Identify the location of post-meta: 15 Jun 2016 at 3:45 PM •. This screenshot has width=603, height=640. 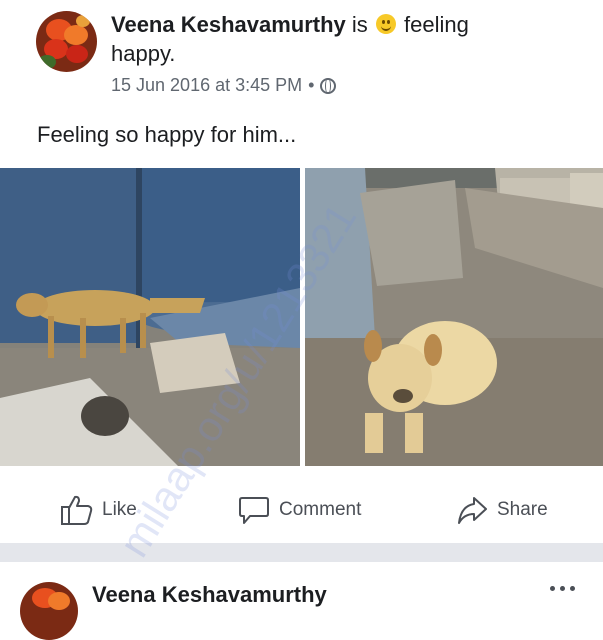
(224, 85).